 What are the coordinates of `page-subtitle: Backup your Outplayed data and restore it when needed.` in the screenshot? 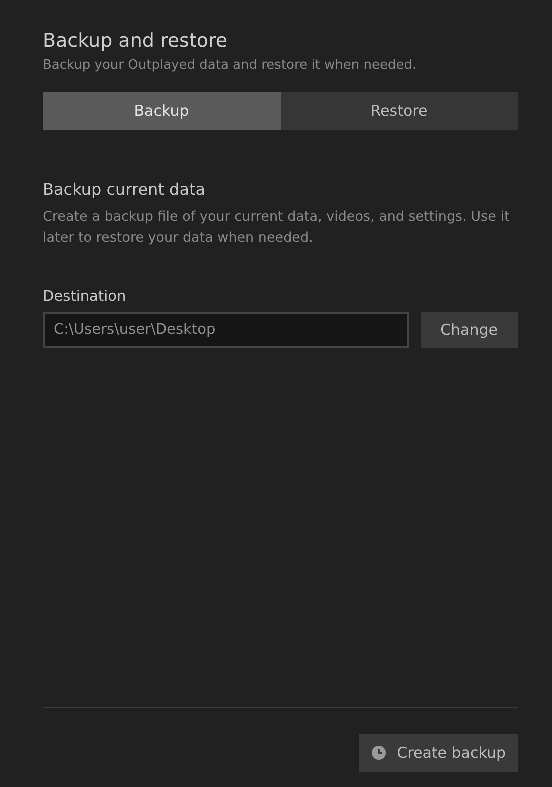 It's located at (230, 65).